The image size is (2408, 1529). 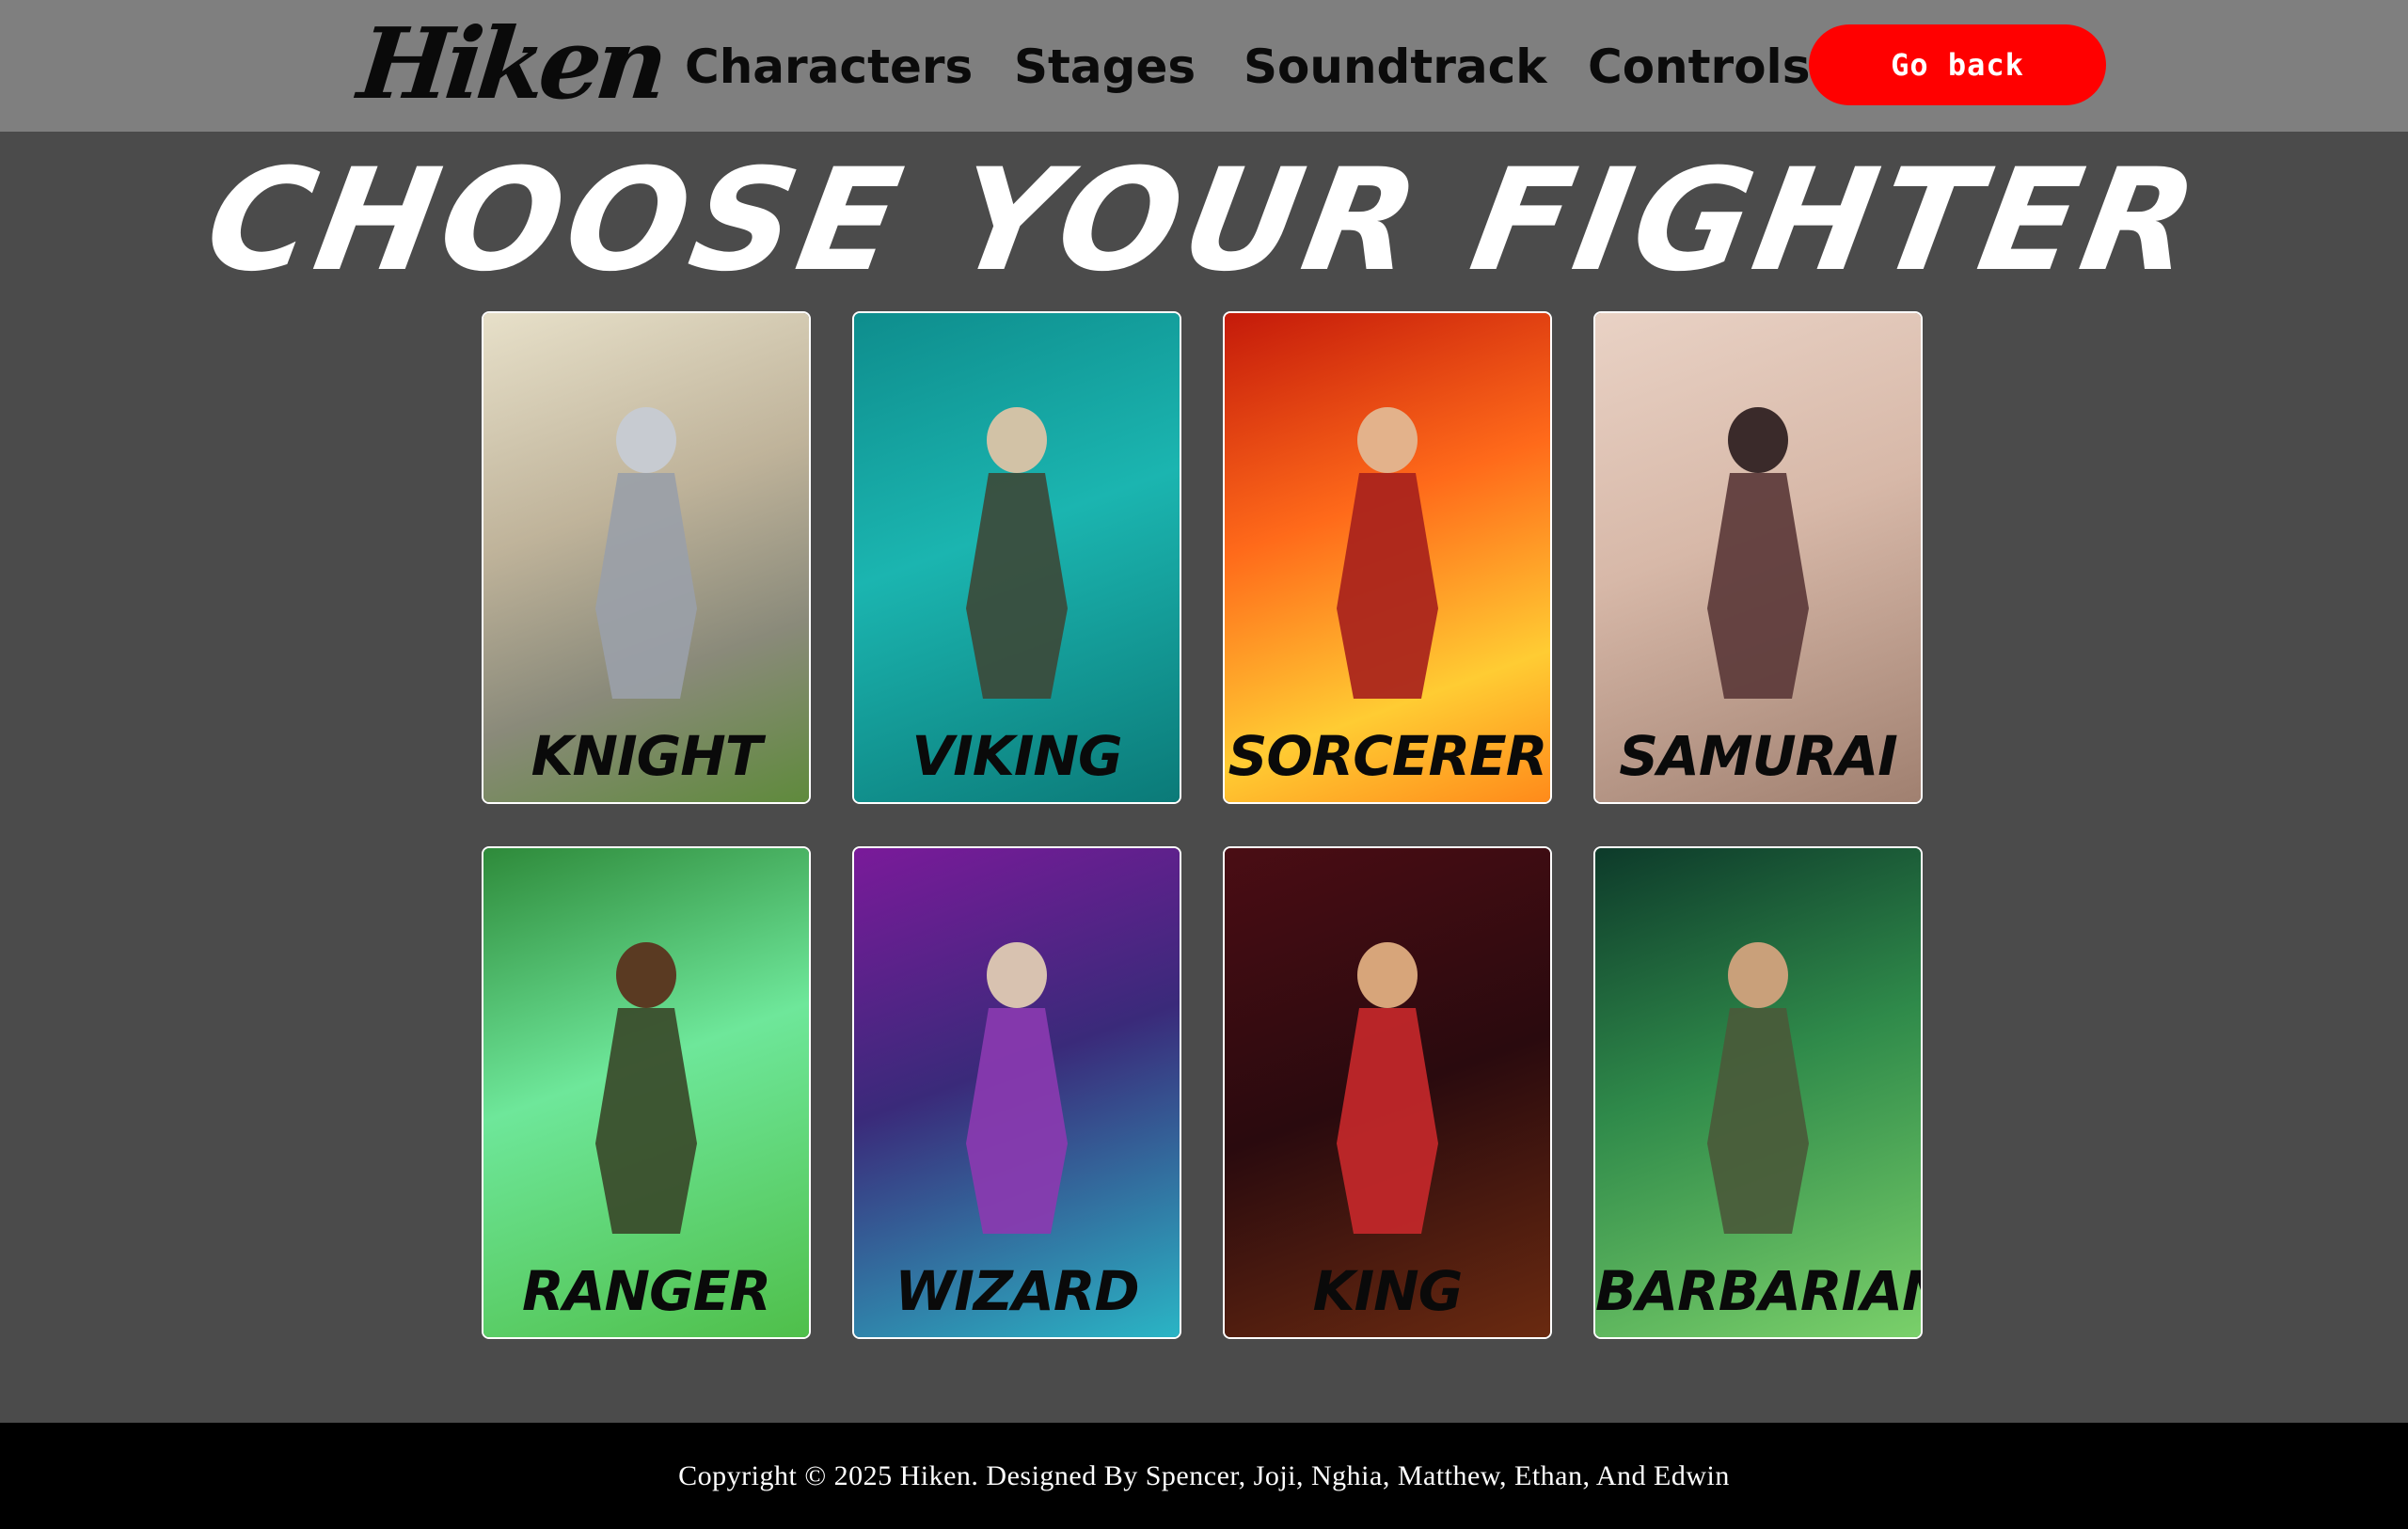 I want to click on nav-link-stages: Stages, so click(x=1105, y=67).